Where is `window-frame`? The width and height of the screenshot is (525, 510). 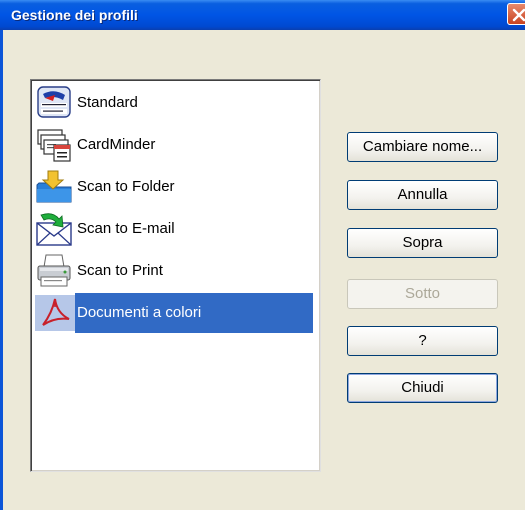
window-frame is located at coordinates (1, 270).